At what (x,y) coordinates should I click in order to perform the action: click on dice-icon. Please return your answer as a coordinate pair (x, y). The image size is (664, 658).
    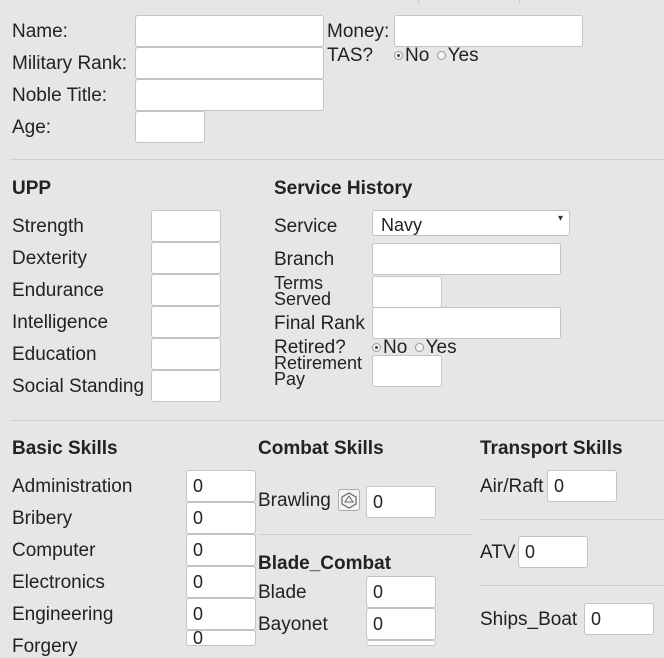
    Looking at the image, I should click on (349, 500).